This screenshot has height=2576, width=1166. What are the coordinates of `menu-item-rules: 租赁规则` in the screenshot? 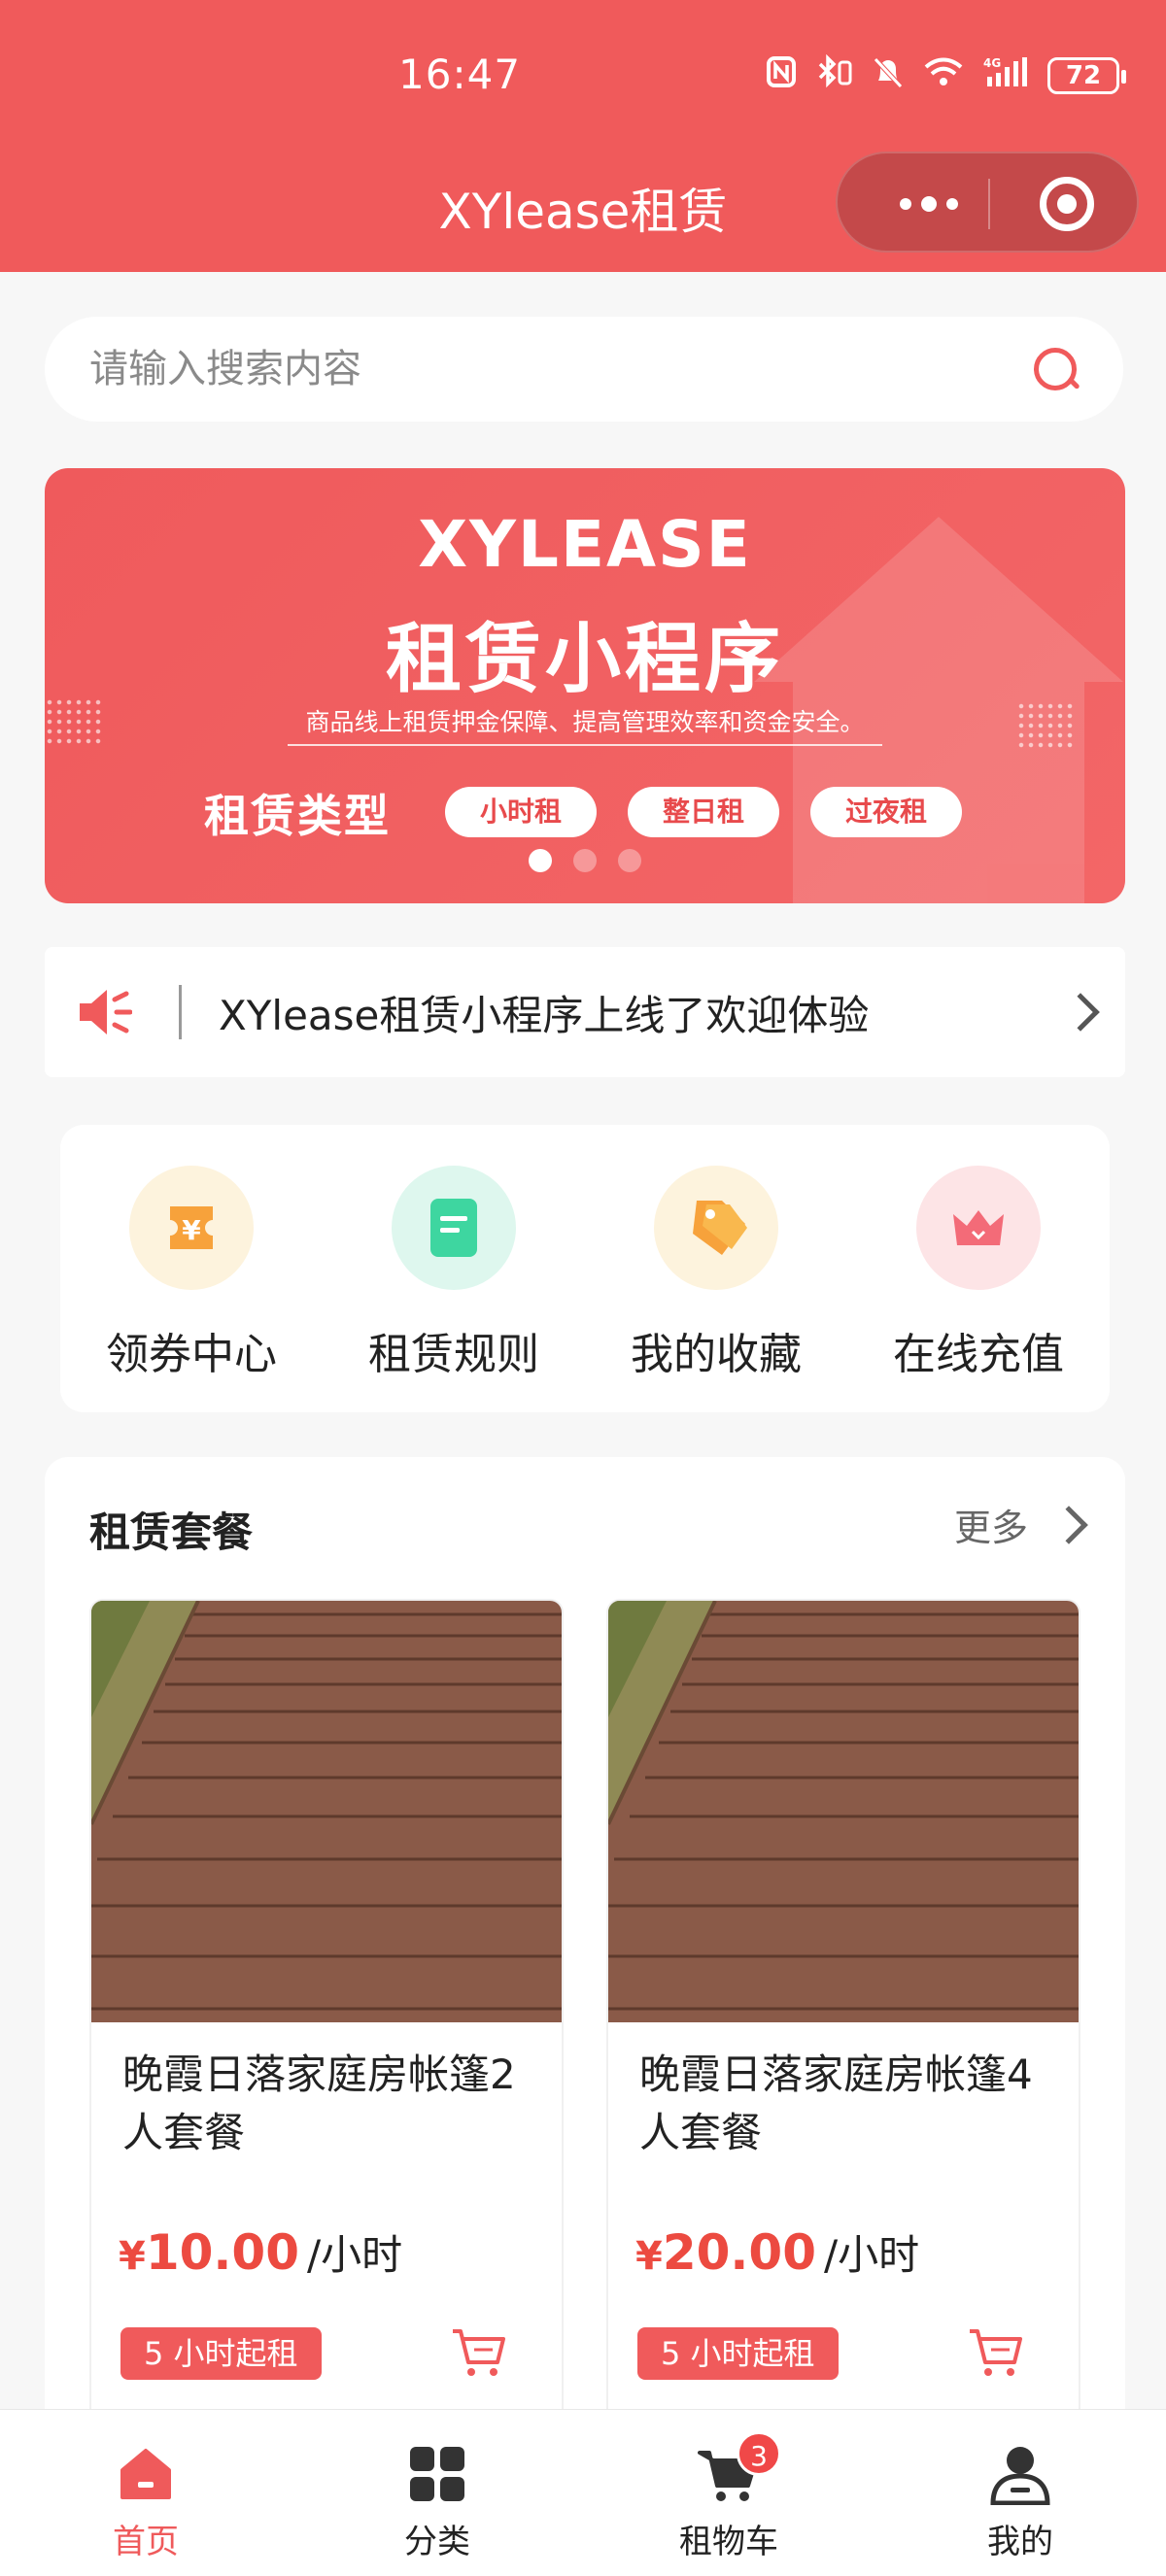 It's located at (453, 1289).